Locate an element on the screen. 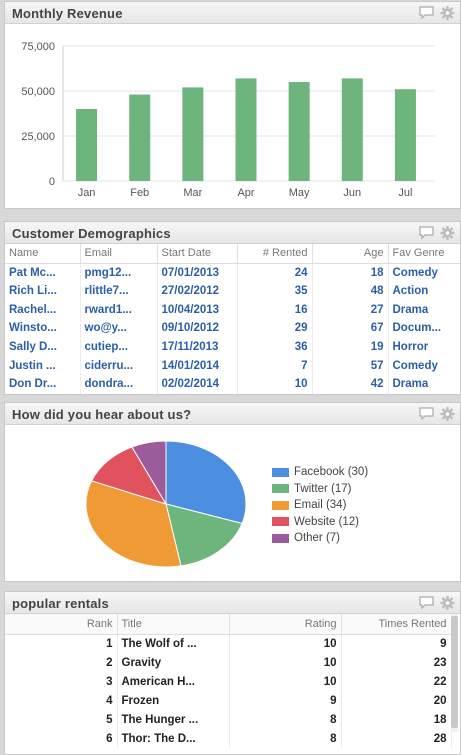  table-row: Don Dr... dondra... 02/02/2014 10 42 Drama is located at coordinates (232, 384).